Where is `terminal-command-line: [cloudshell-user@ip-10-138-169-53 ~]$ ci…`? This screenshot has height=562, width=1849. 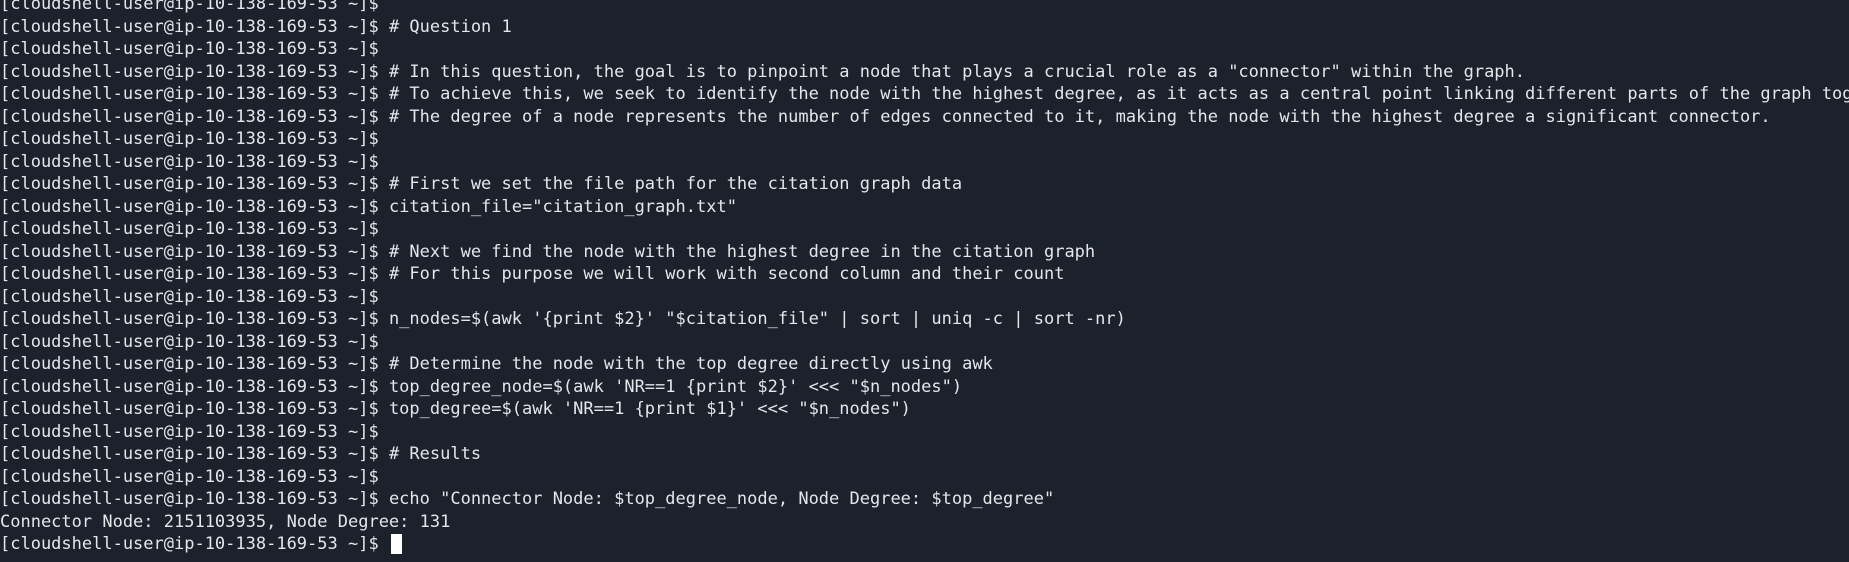 terminal-command-line: [cloudshell-user@ip-10-138-169-53 ~]$ ci… is located at coordinates (924, 207).